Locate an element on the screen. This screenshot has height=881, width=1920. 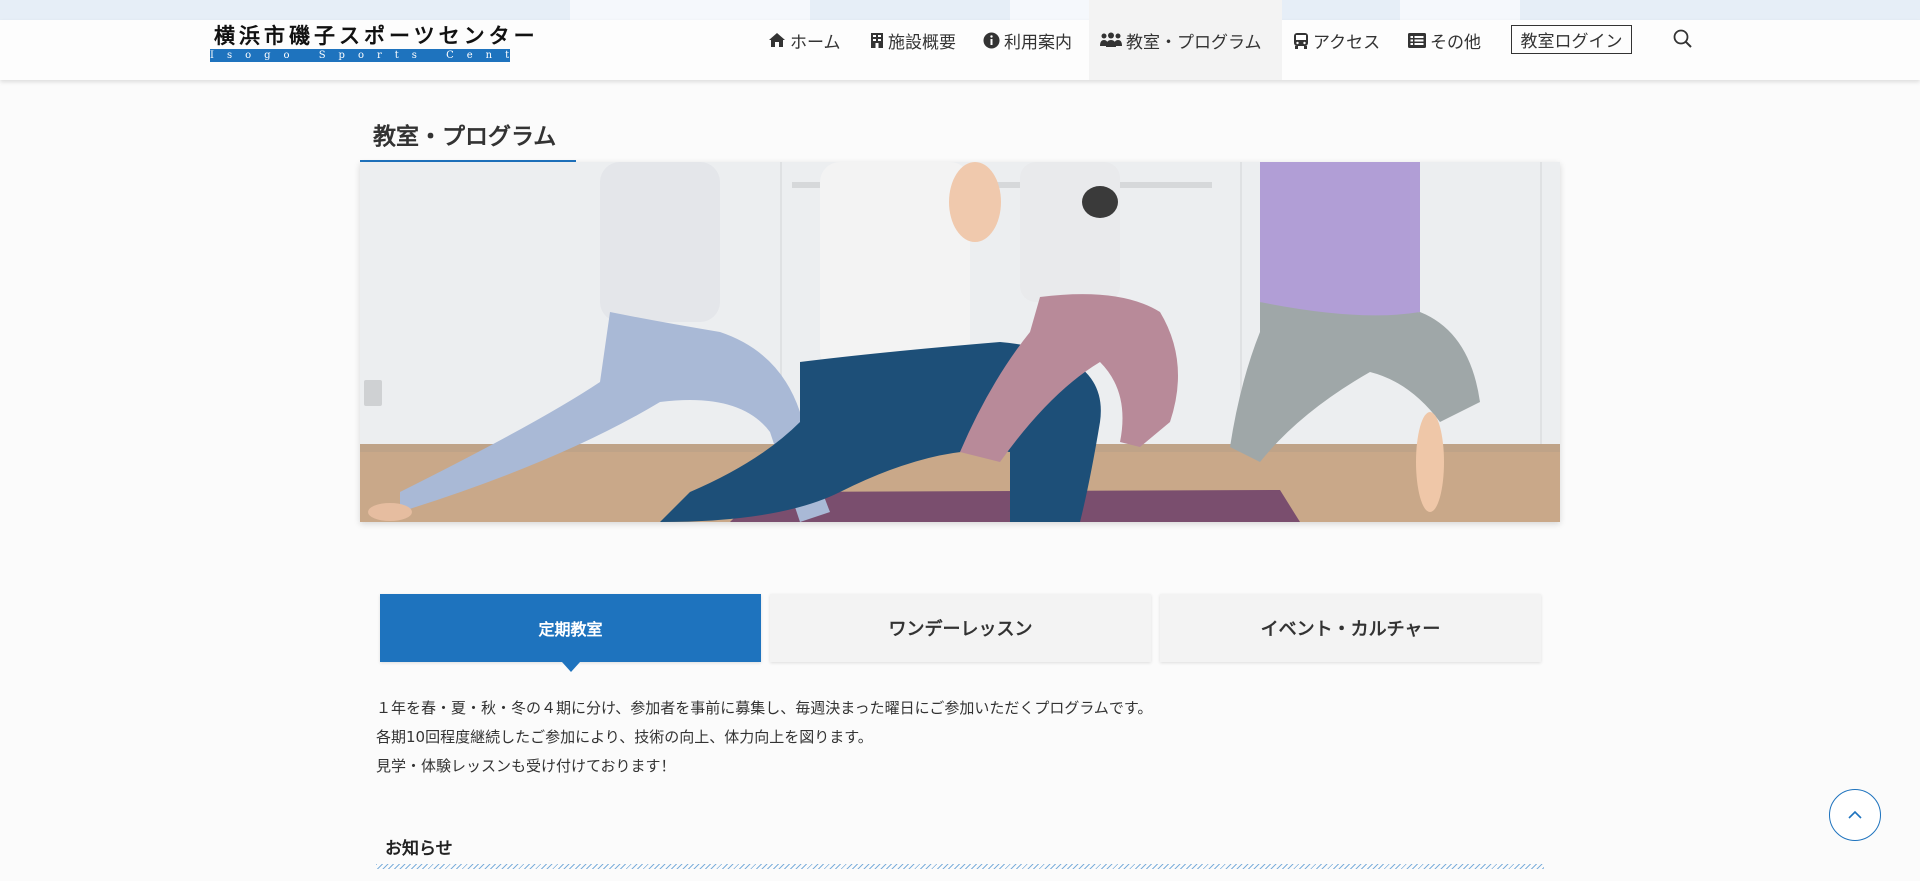
back-to-top-button is located at coordinates (1855, 815).